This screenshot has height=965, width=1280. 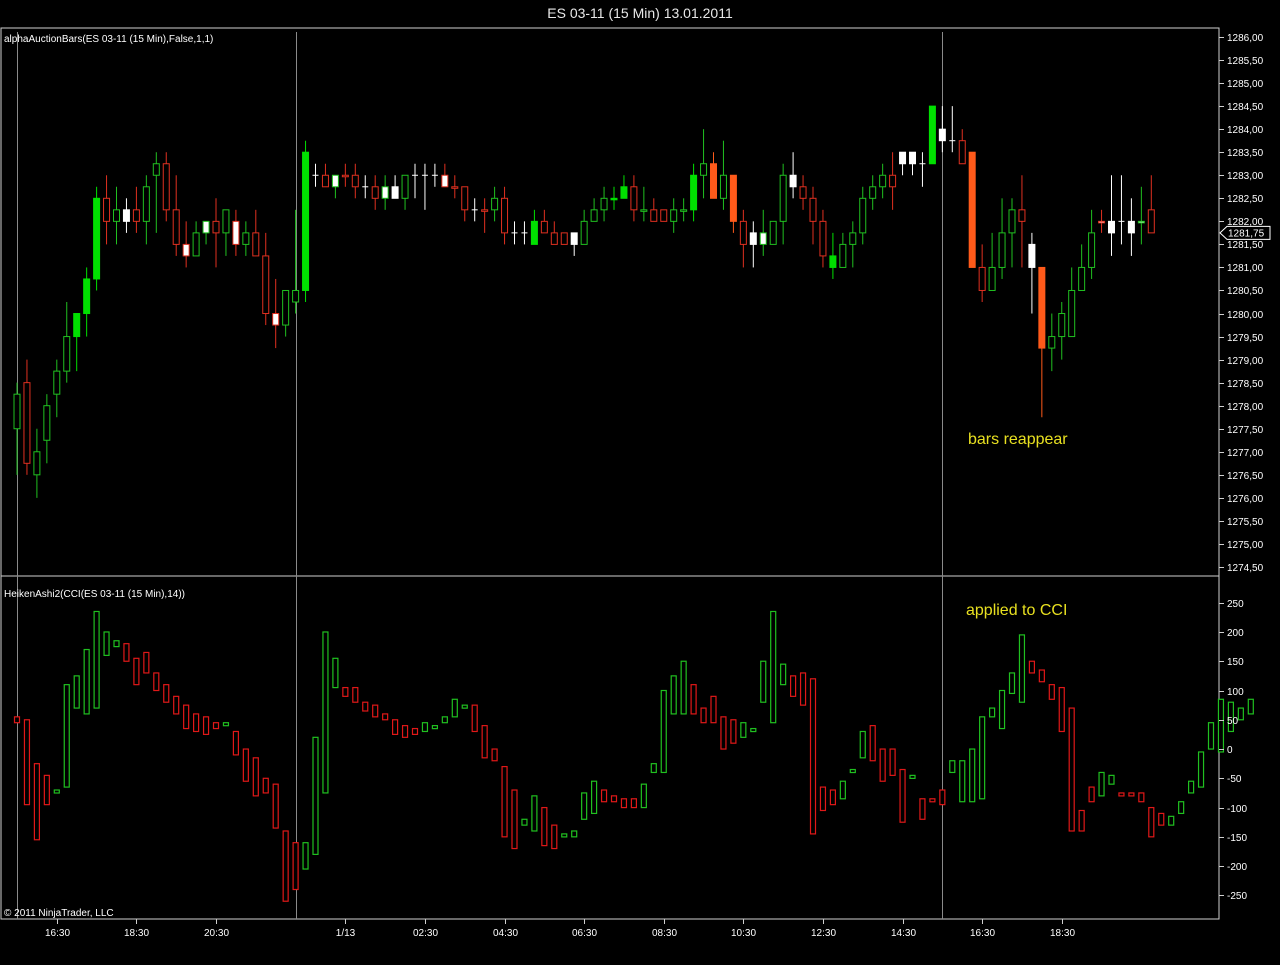 I want to click on copyright-text: © 2011 NinjaTrader, LLC, so click(x=59, y=913).